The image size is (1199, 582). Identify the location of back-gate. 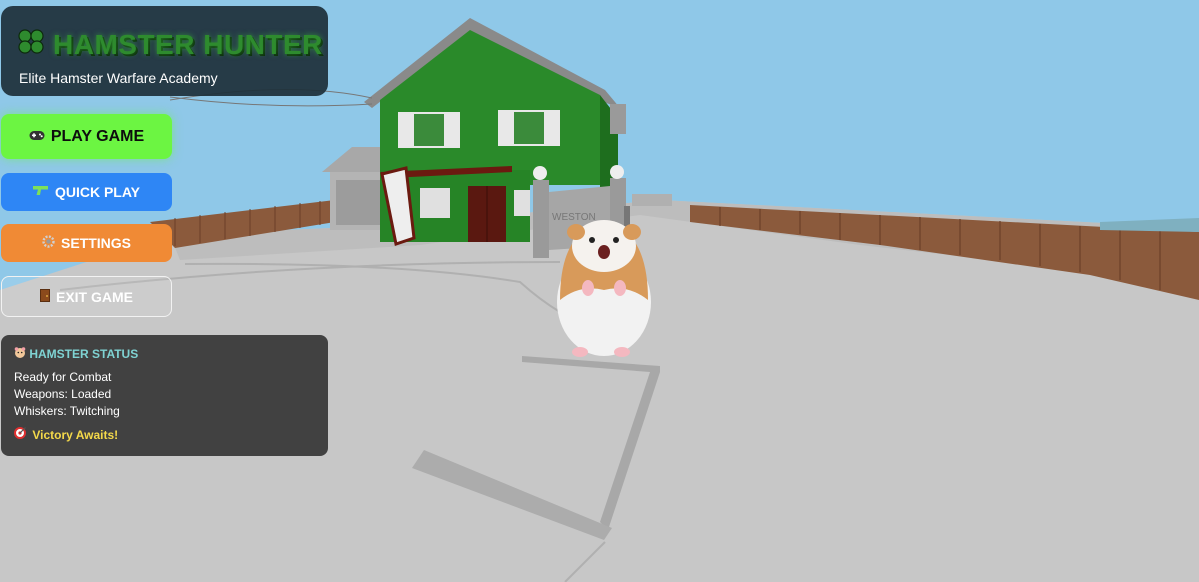
(652, 200).